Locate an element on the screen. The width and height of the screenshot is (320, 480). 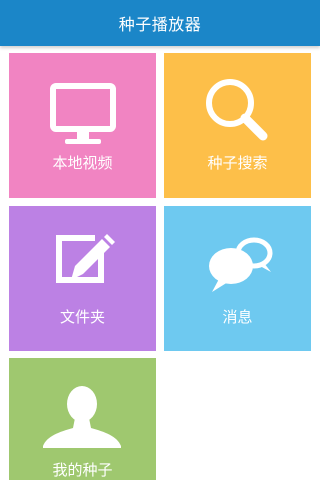
edit-pencil-icon is located at coordinates (85, 258).